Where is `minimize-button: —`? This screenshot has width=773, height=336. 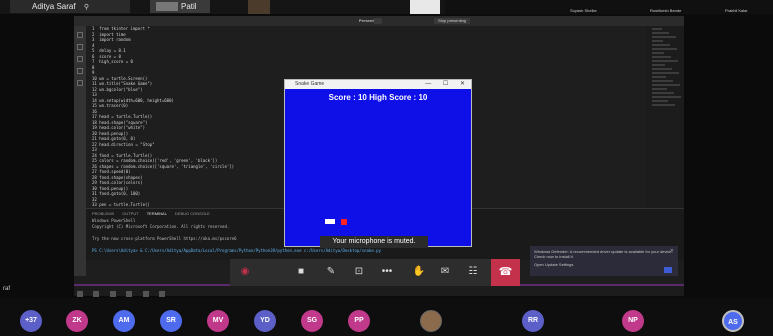 minimize-button: — is located at coordinates (428, 84).